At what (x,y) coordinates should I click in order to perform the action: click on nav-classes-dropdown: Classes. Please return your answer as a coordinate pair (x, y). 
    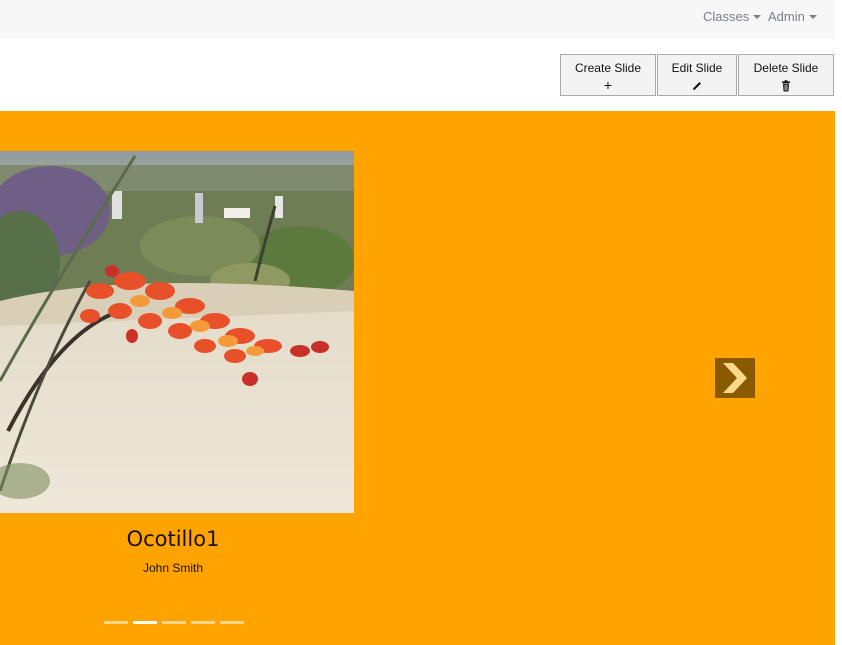
    Looking at the image, I should click on (732, 16).